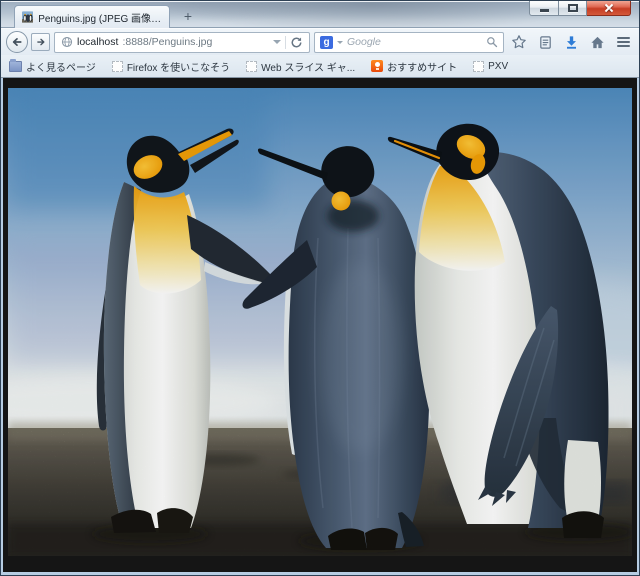  Describe the element at coordinates (377, 66) in the screenshot. I see `suggested-sites-icon` at that location.